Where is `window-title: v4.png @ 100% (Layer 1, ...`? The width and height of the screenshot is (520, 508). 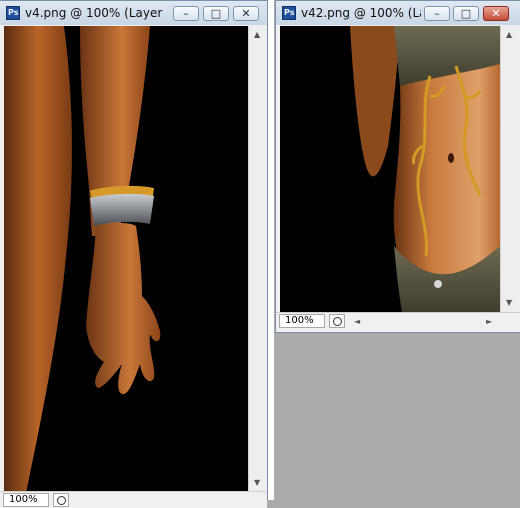 window-title: v4.png @ 100% (Layer 1, ... is located at coordinates (96, 13).